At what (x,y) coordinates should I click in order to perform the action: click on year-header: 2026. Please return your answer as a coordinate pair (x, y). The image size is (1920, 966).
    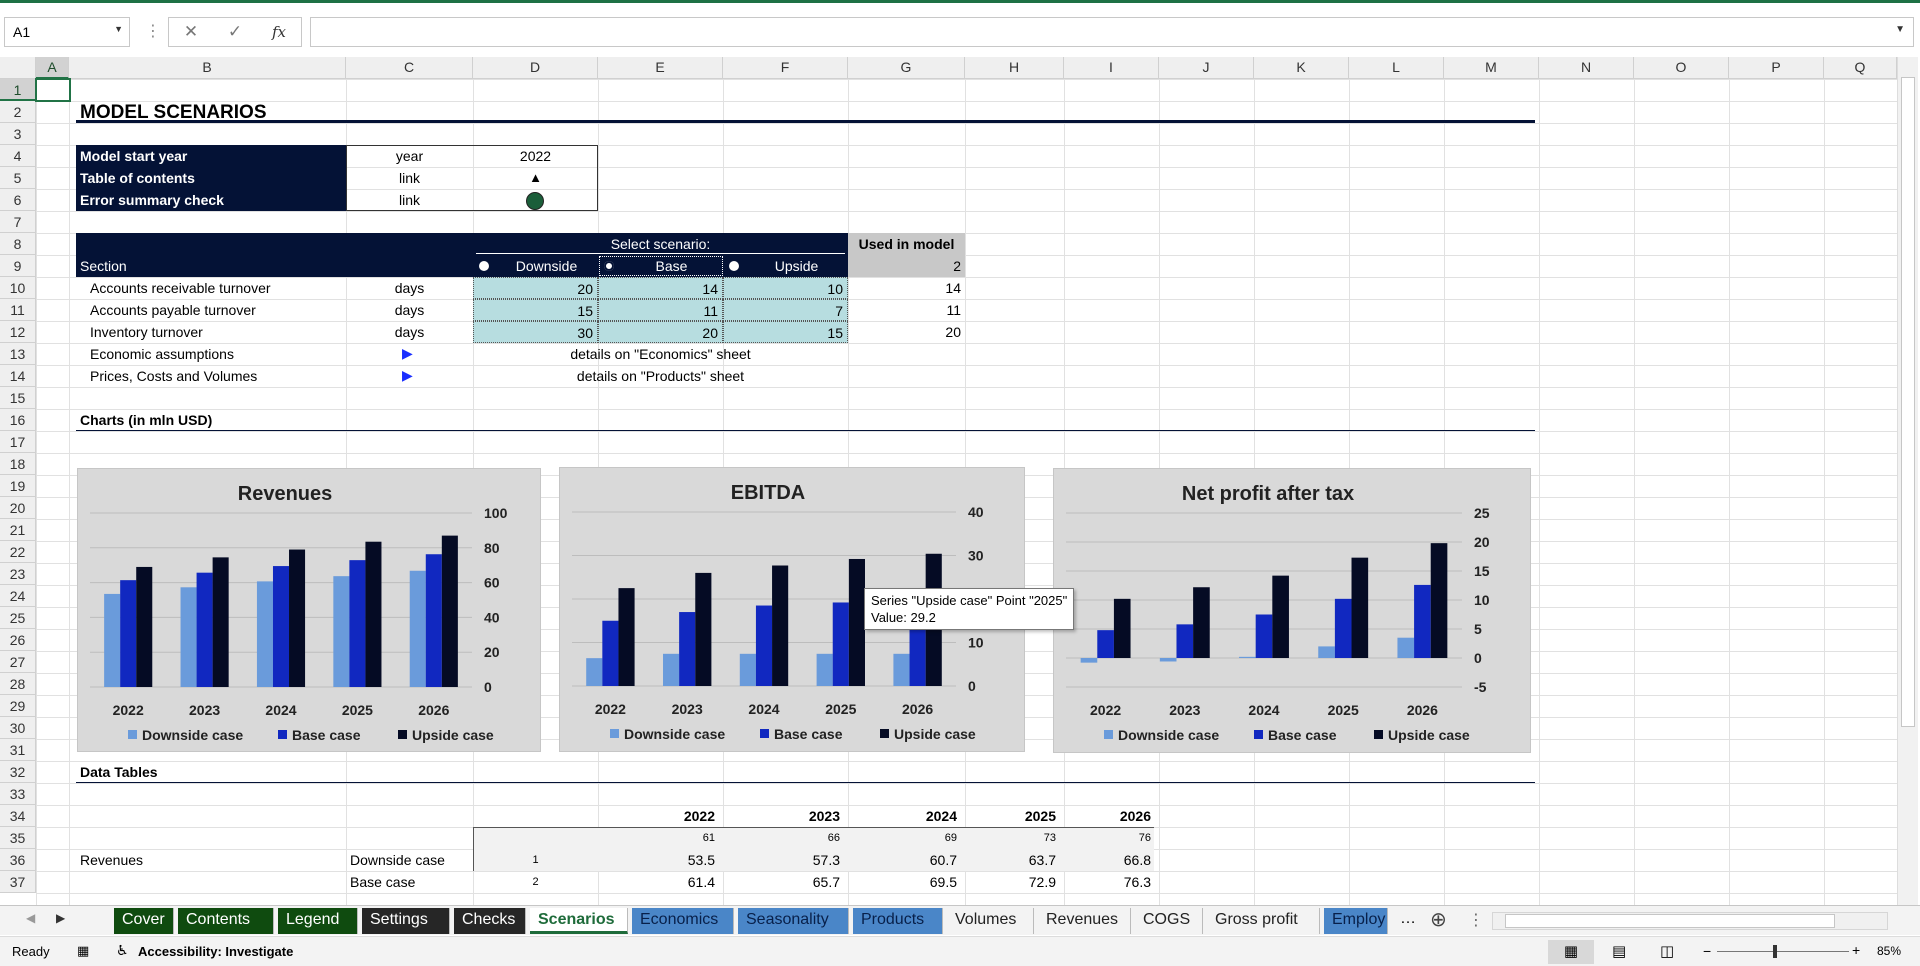
    Looking at the image, I should click on (1109, 816).